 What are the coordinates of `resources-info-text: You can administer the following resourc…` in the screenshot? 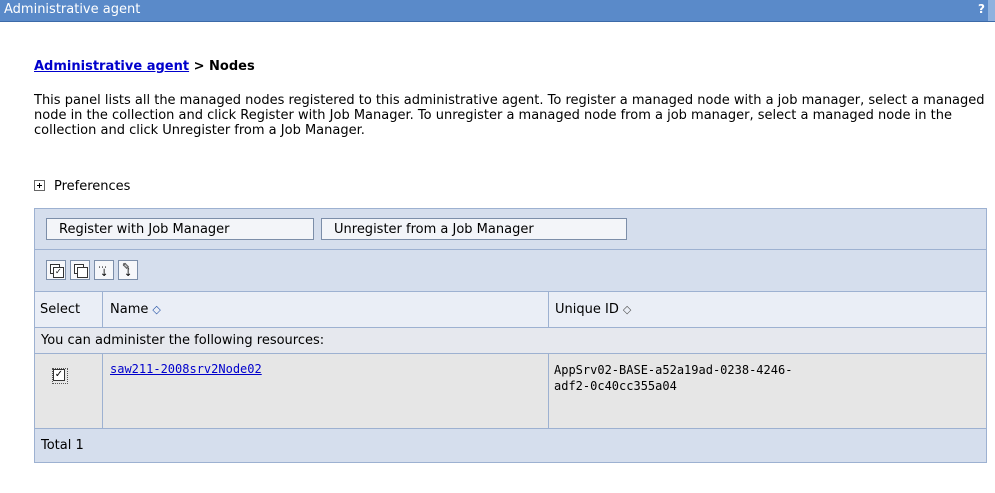 It's located at (183, 340).